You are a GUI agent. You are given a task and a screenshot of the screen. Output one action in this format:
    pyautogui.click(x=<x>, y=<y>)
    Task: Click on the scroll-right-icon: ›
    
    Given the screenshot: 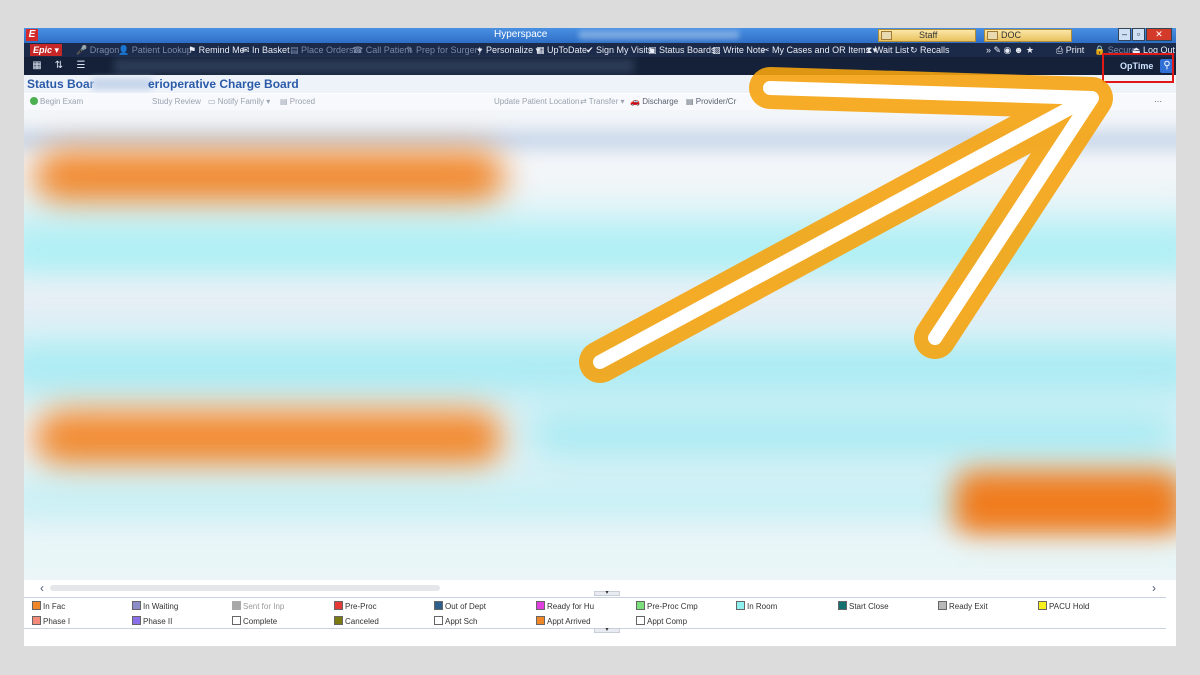 What is the action you would take?
    pyautogui.click(x=1154, y=588)
    